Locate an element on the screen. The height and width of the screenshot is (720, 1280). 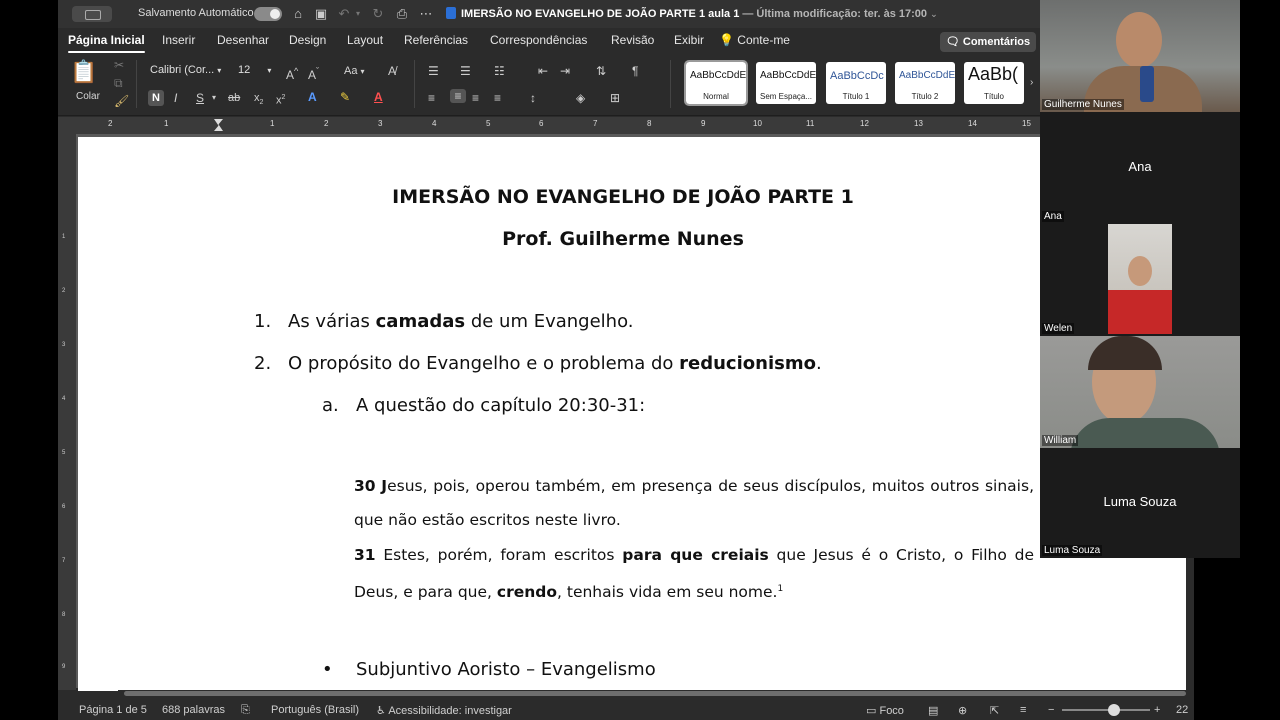
bold-button: N is located at coordinates (156, 98).